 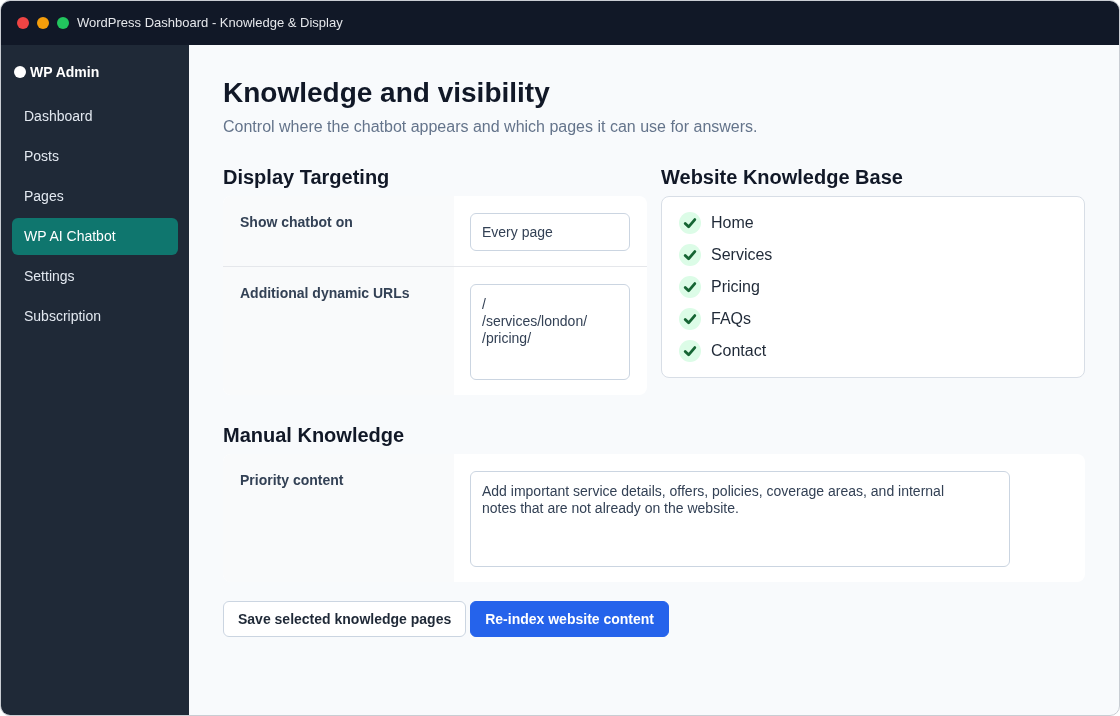 I want to click on save-button: Save selected knowledge pages, so click(x=345, y=619).